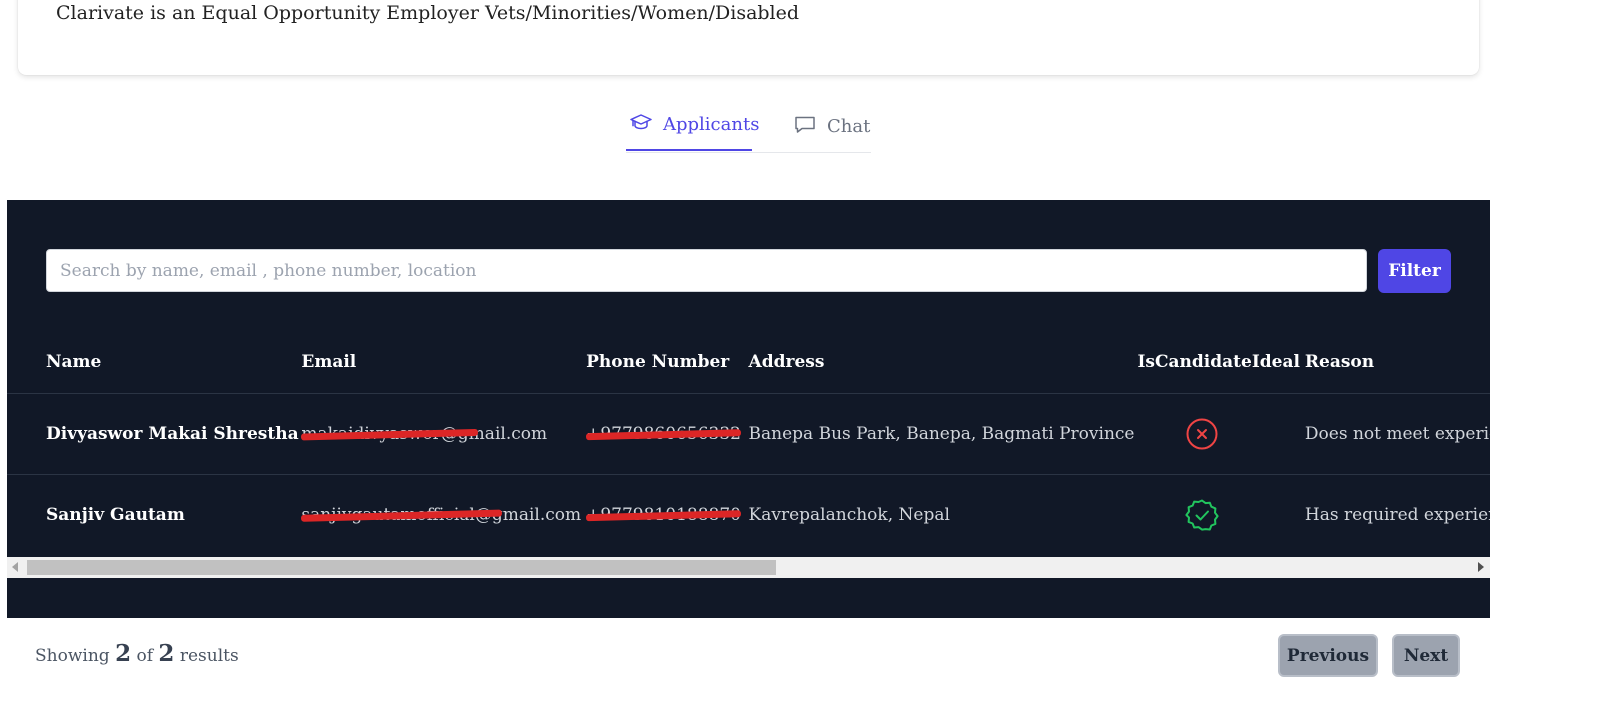 Image resolution: width=1607 pixels, height=713 pixels. I want to click on column-header-phone: Phone Number, so click(658, 361).